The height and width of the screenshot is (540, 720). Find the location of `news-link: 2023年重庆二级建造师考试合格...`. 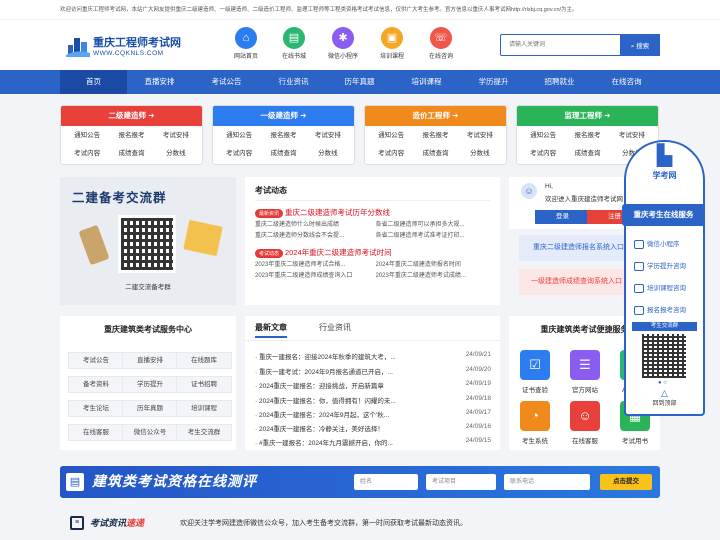

news-link: 2023年重庆二级建造师考试合格... is located at coordinates (312, 265).